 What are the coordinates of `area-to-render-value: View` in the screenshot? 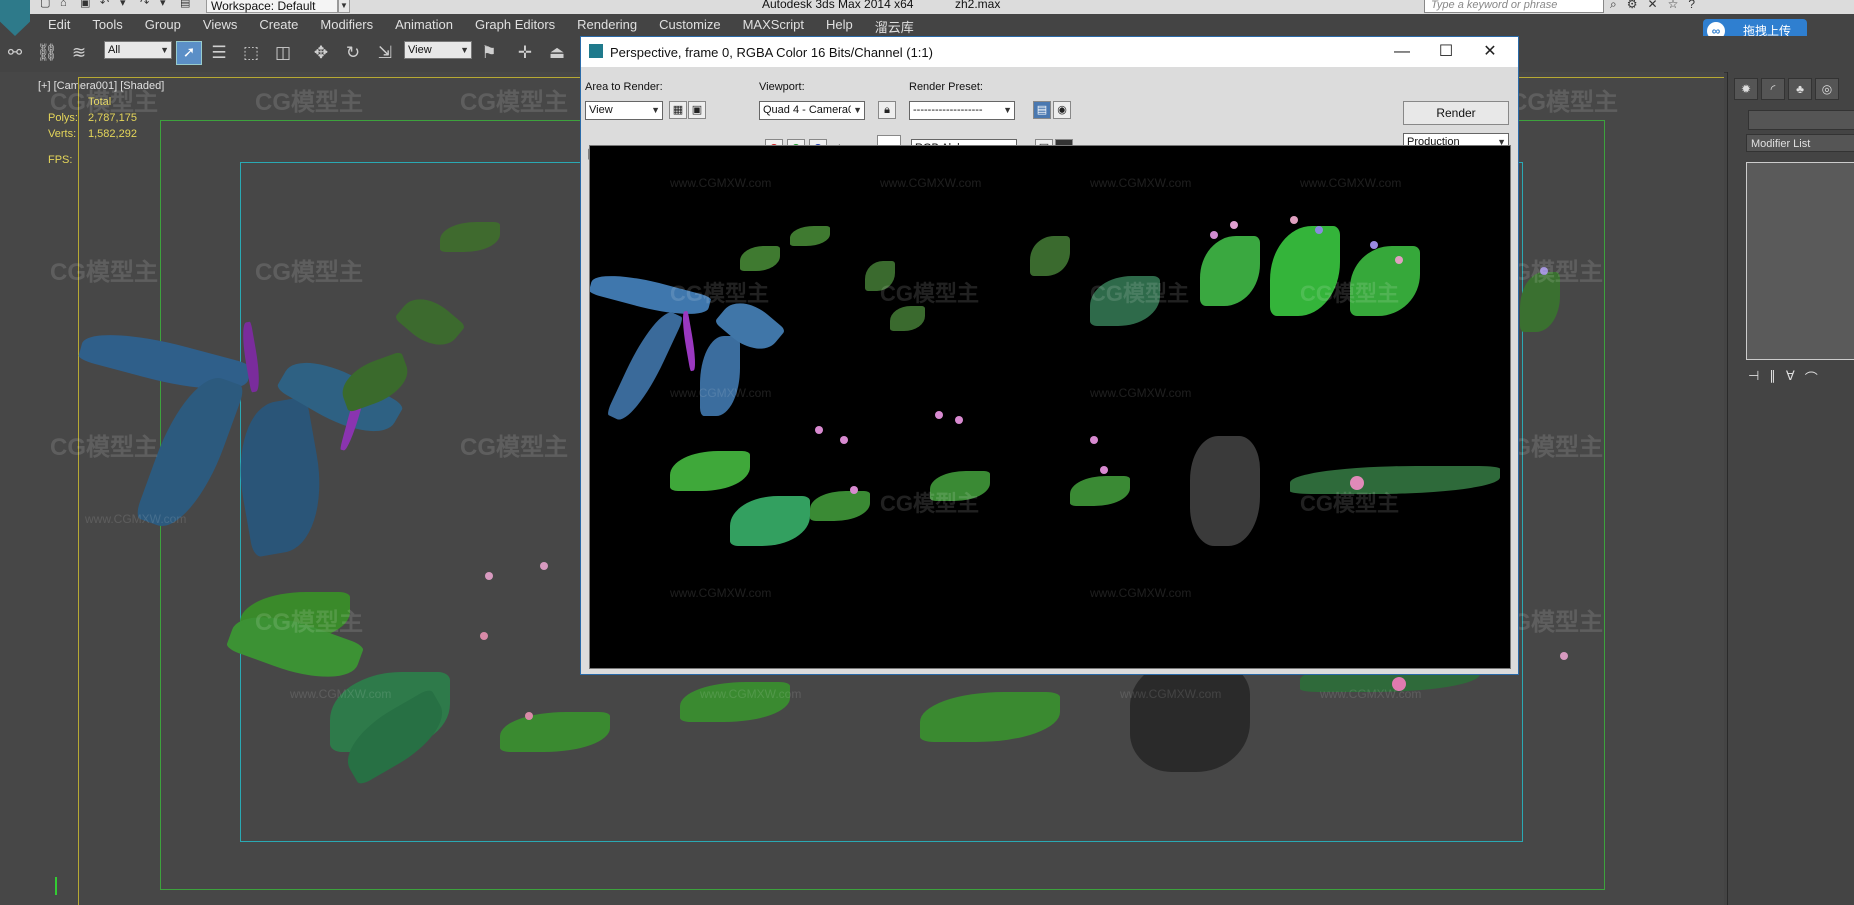 It's located at (601, 110).